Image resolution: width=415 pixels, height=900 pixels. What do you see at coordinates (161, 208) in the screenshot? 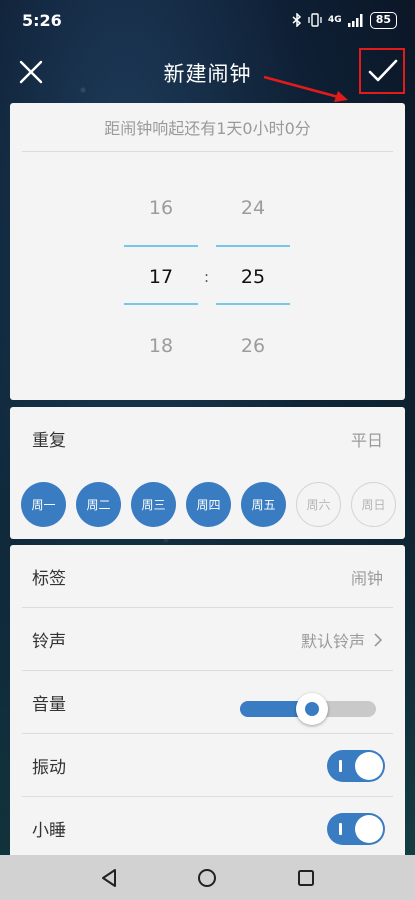
I see `hour-prev: 16` at bounding box center [161, 208].